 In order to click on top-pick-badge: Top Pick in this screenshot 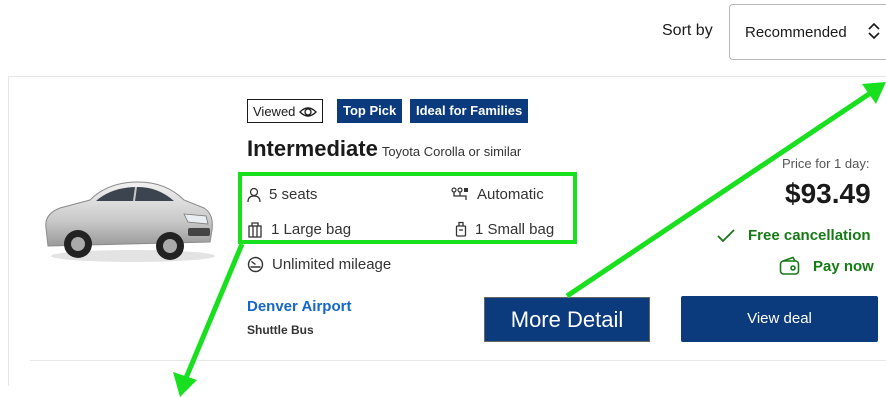, I will do `click(370, 111)`.